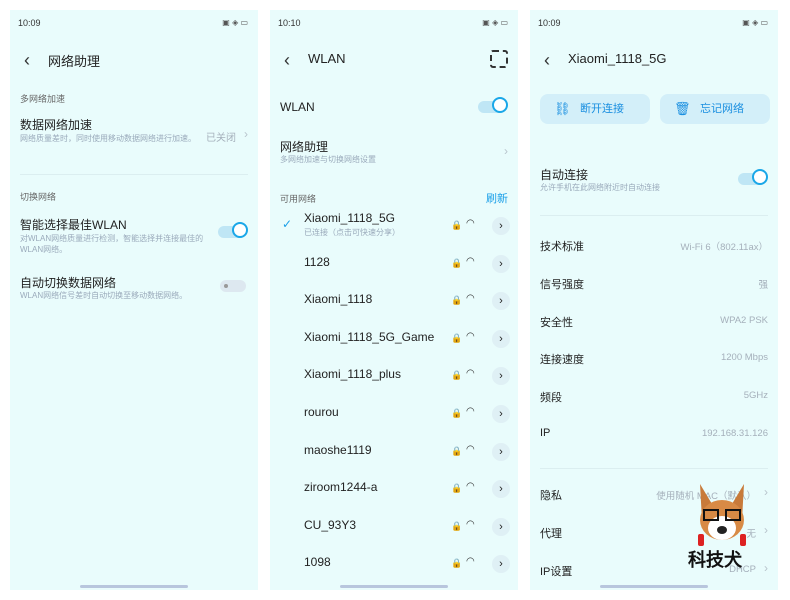 The height and width of the screenshot is (600, 790). I want to click on refresh-button: 刷新, so click(497, 198).